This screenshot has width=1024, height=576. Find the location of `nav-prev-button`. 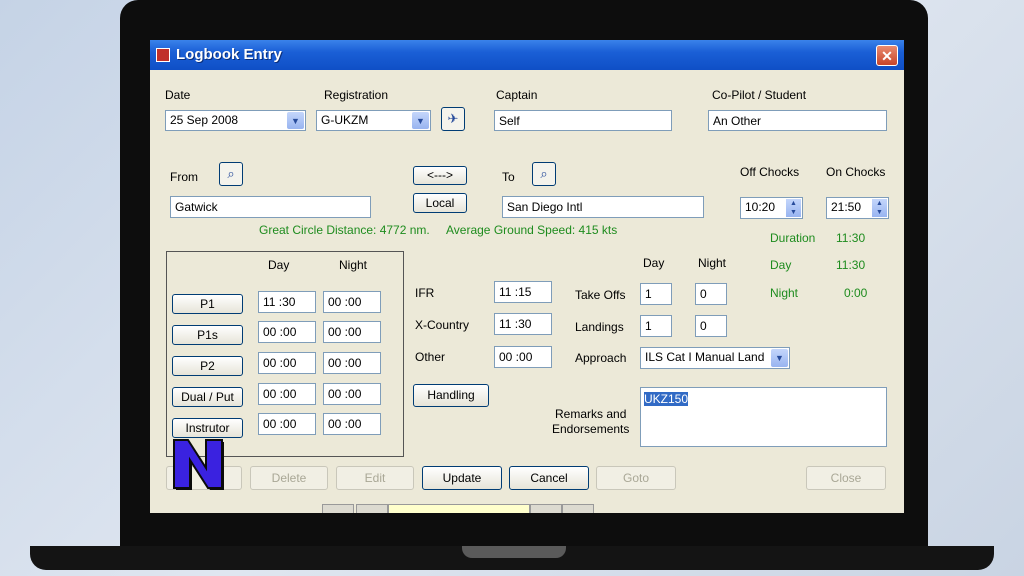

nav-prev-button is located at coordinates (372, 508).